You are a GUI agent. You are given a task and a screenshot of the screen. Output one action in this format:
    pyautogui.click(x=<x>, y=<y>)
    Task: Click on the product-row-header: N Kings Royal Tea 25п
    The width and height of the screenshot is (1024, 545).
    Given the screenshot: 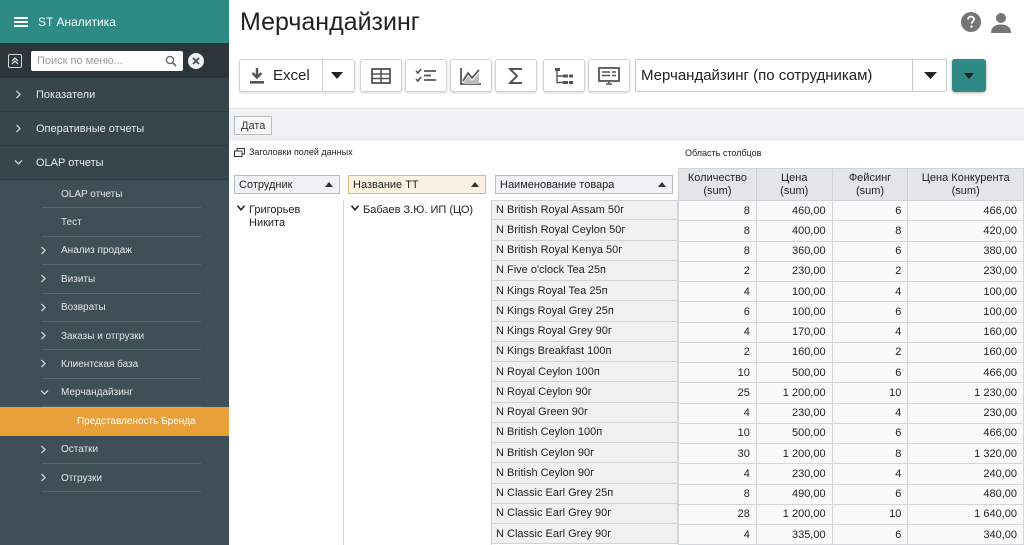 What is the action you would take?
    pyautogui.click(x=584, y=291)
    